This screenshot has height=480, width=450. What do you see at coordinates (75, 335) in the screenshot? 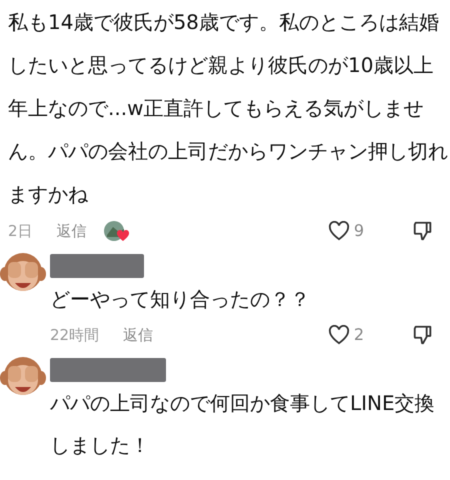
I see `timestamp: 22時間` at bounding box center [75, 335].